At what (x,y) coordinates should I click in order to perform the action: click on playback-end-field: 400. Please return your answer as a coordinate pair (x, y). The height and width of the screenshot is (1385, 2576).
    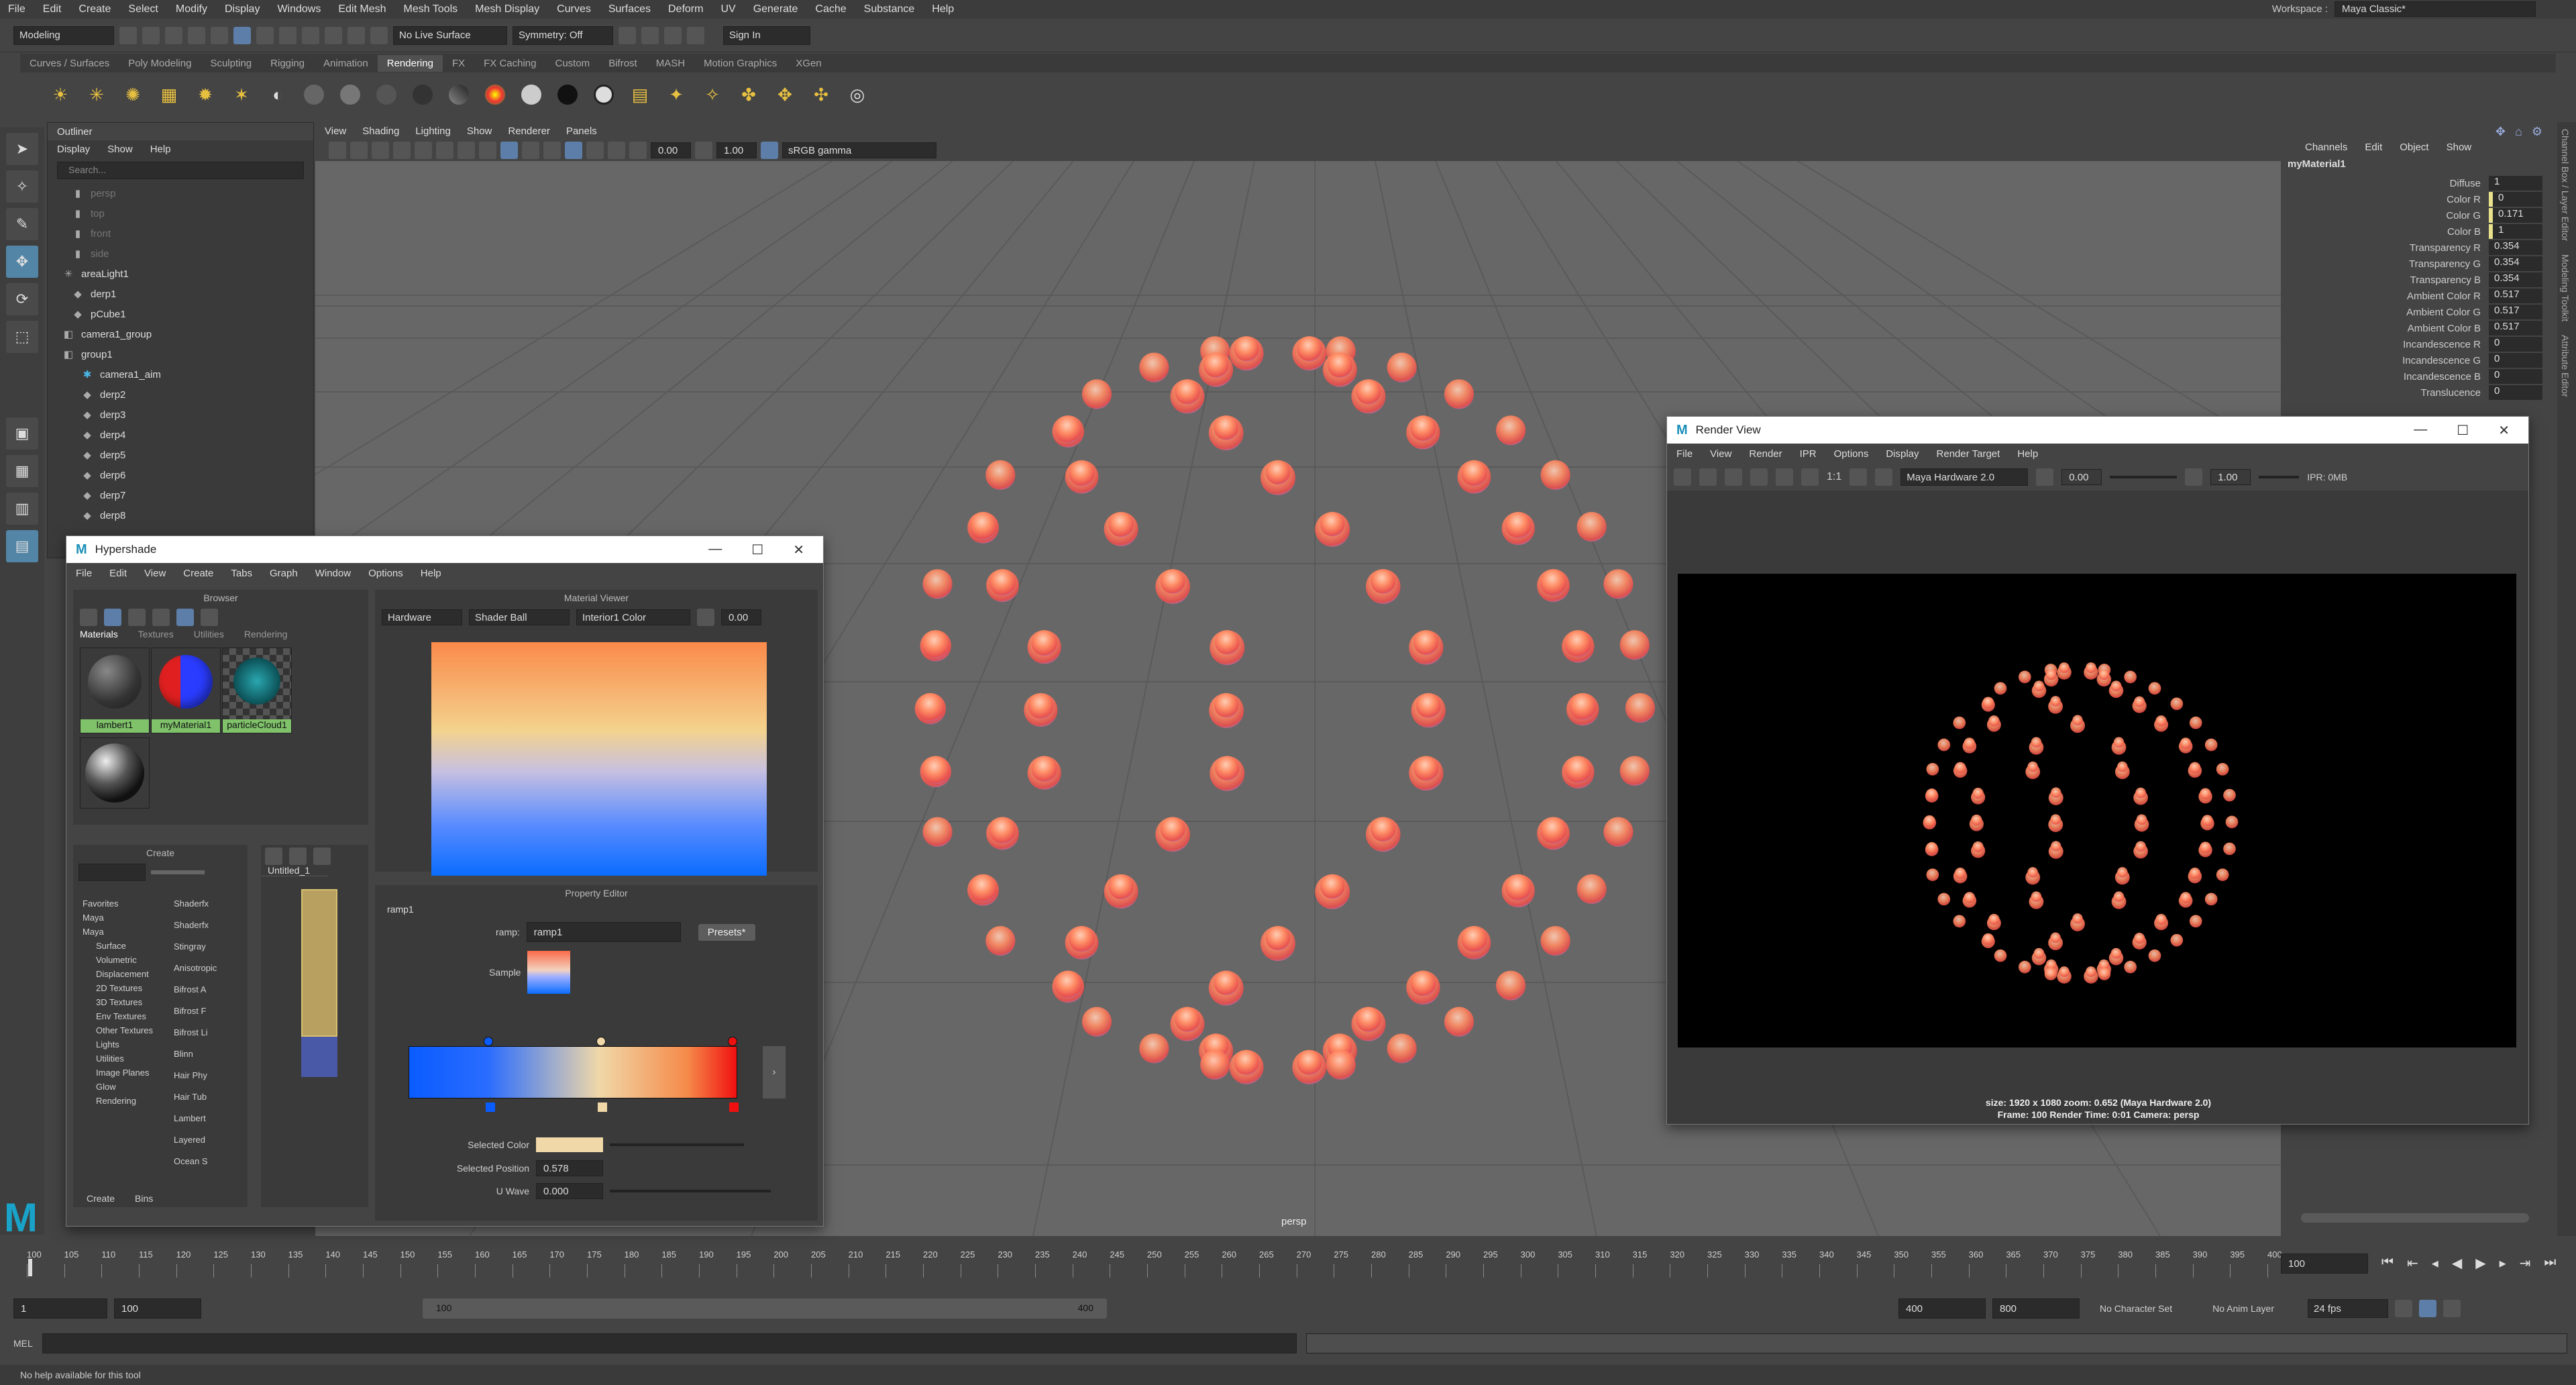
    Looking at the image, I should click on (1942, 1308).